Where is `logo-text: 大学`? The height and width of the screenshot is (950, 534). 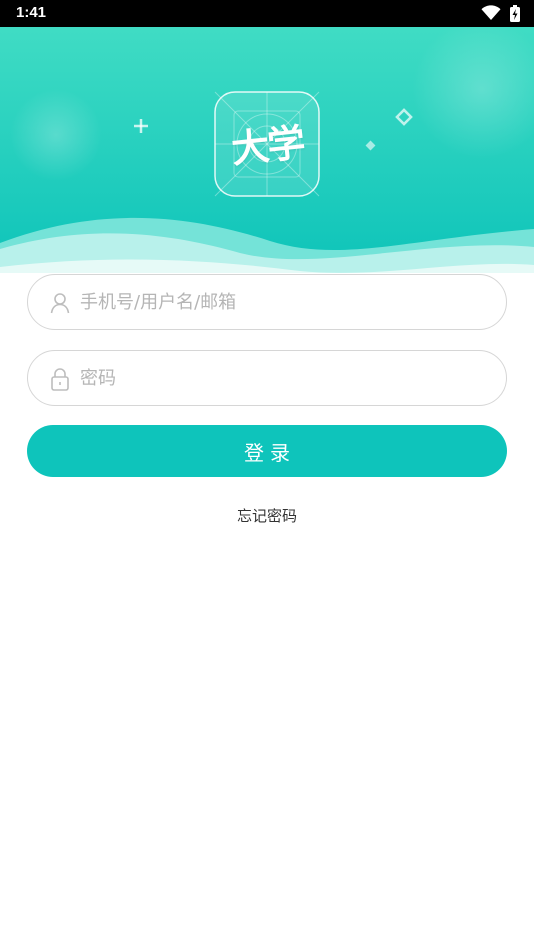 logo-text: 大学 is located at coordinates (267, 146).